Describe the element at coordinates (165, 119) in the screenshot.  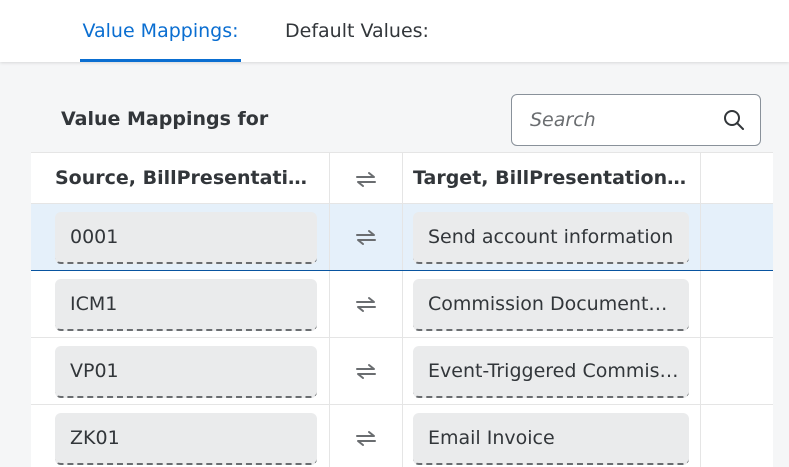
I see `section-title: Value Mappings for` at that location.